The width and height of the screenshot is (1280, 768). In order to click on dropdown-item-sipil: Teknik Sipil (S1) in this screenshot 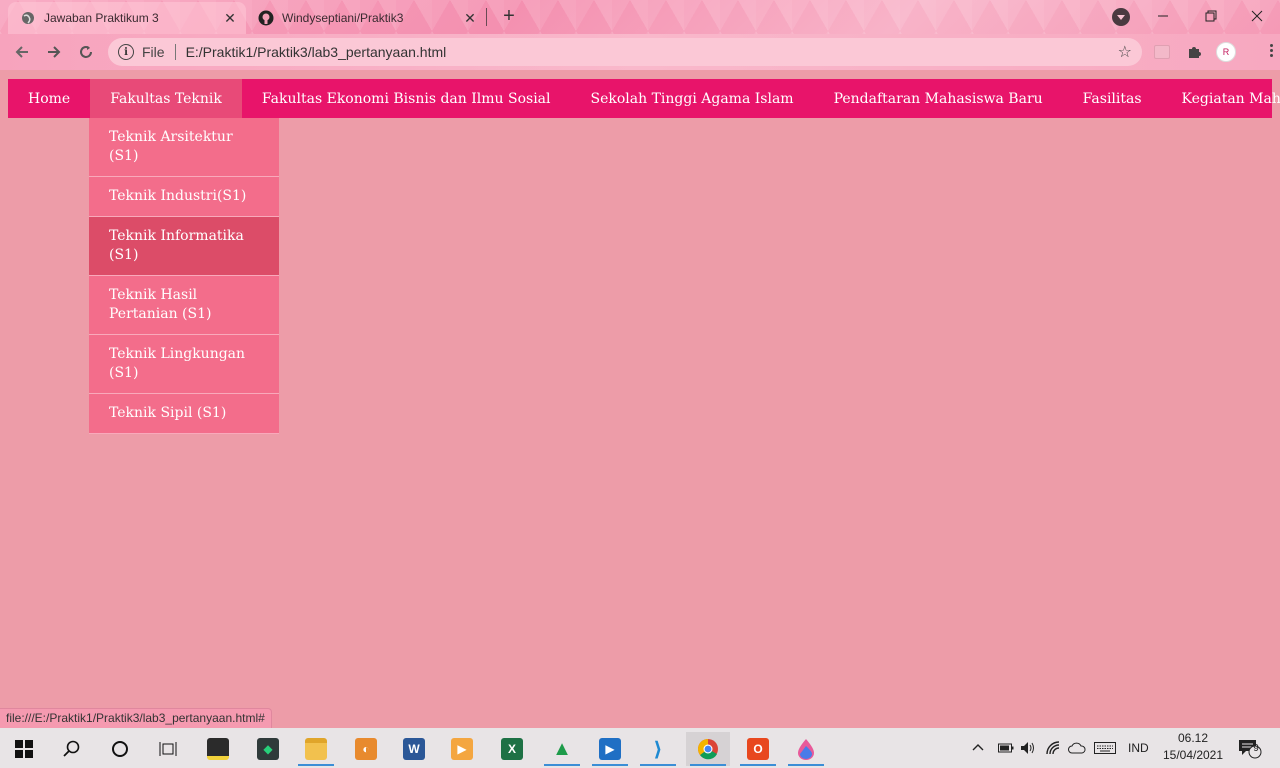, I will do `click(184, 414)`.